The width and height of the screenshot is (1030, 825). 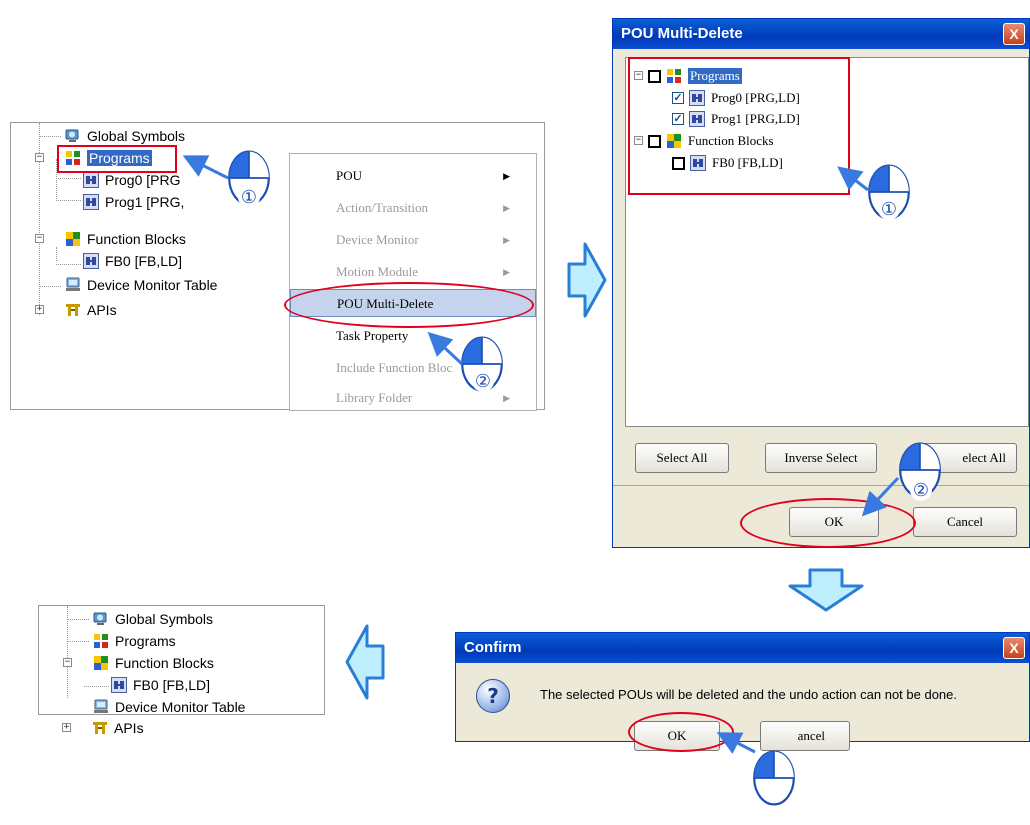 What do you see at coordinates (413, 208) in the screenshot?
I see `menu-item-action-transition: Action/Transition ▶` at bounding box center [413, 208].